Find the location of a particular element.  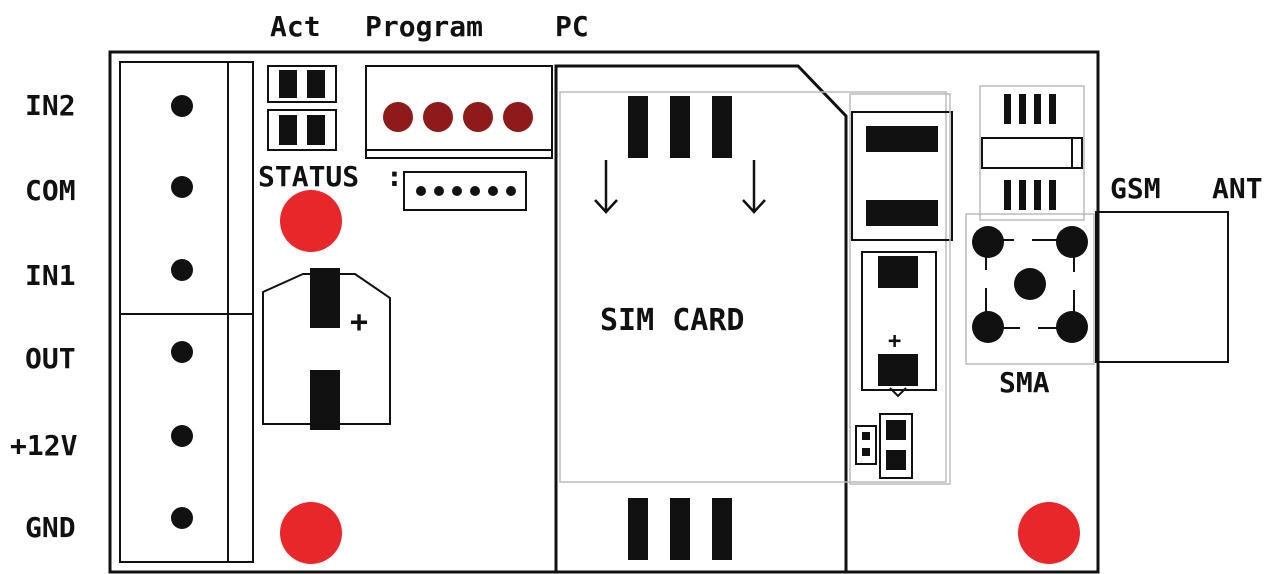

terminal-screw-out is located at coordinates (182, 352).